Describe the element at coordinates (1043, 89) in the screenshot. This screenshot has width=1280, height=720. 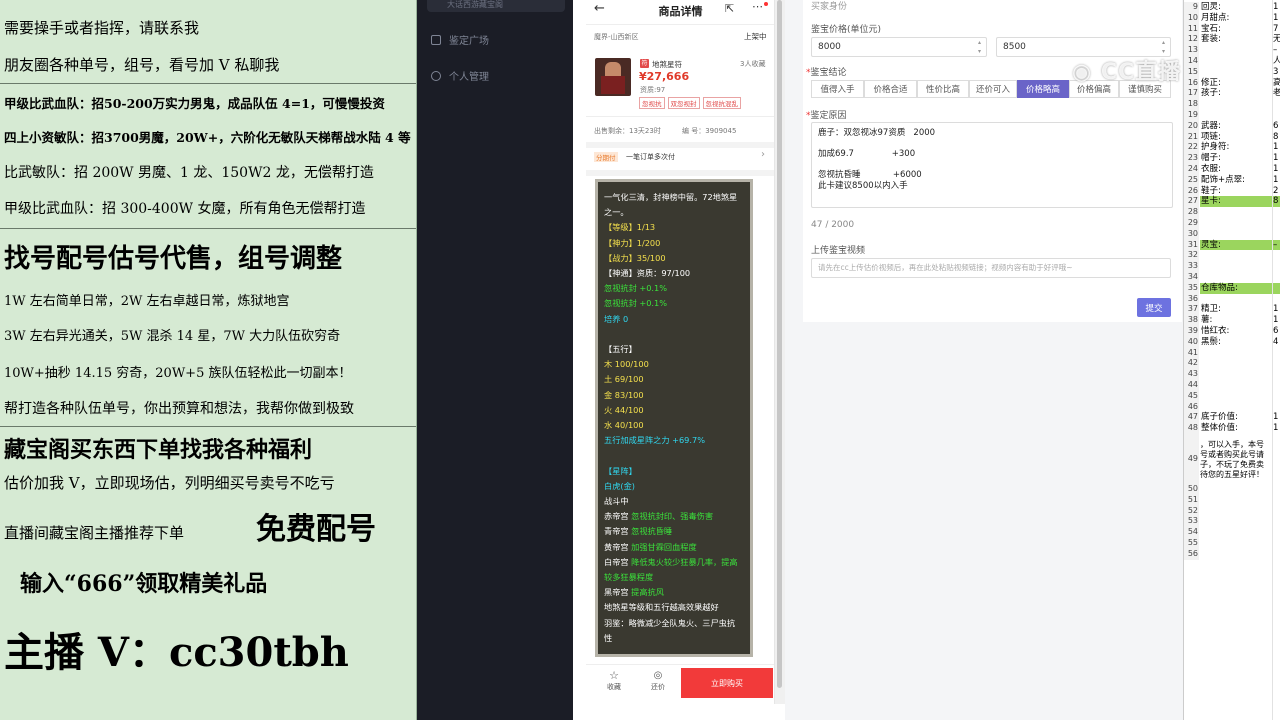
I see `conclusion-option: 价格略高` at that location.